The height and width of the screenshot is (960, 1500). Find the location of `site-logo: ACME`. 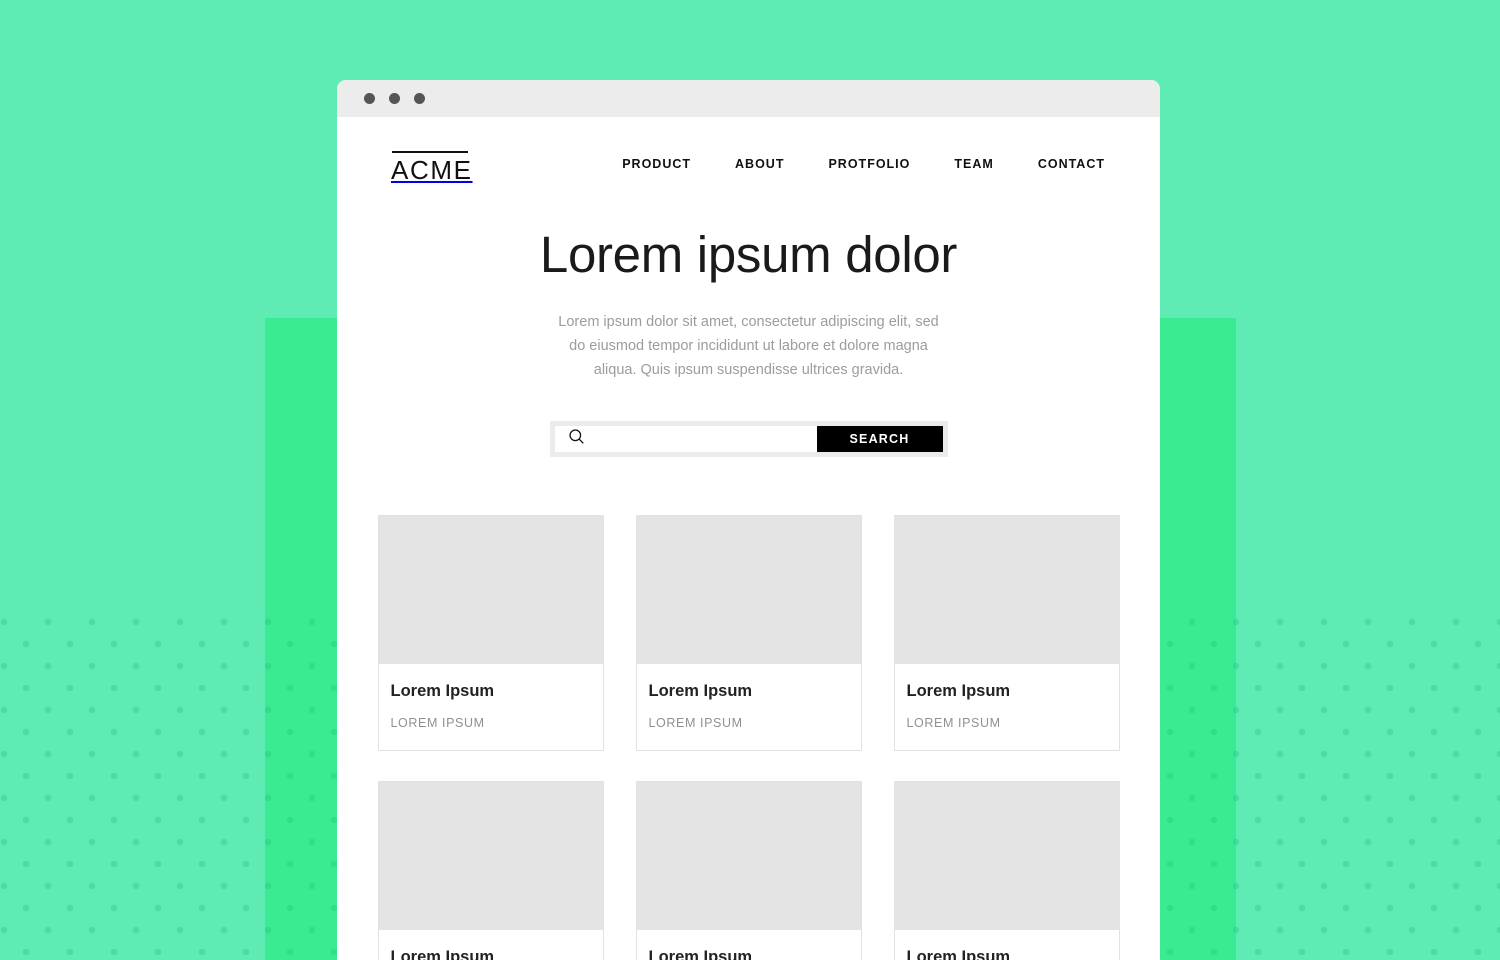

site-logo: ACME is located at coordinates (432, 163).